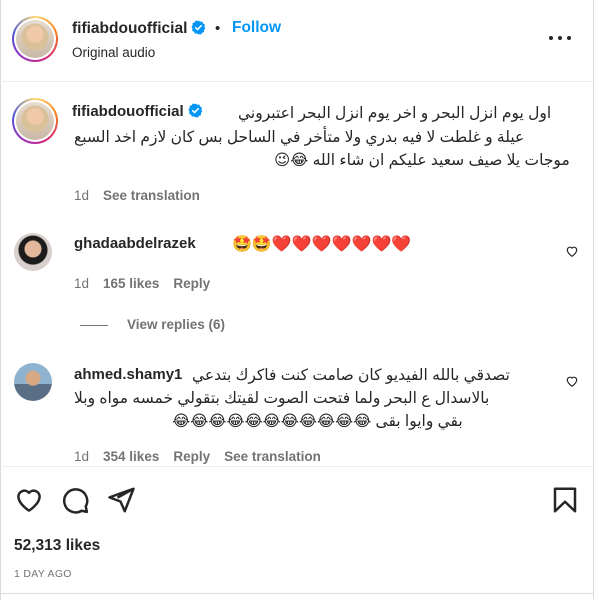 The image size is (594, 600). I want to click on author-avatar, so click(35, 39).